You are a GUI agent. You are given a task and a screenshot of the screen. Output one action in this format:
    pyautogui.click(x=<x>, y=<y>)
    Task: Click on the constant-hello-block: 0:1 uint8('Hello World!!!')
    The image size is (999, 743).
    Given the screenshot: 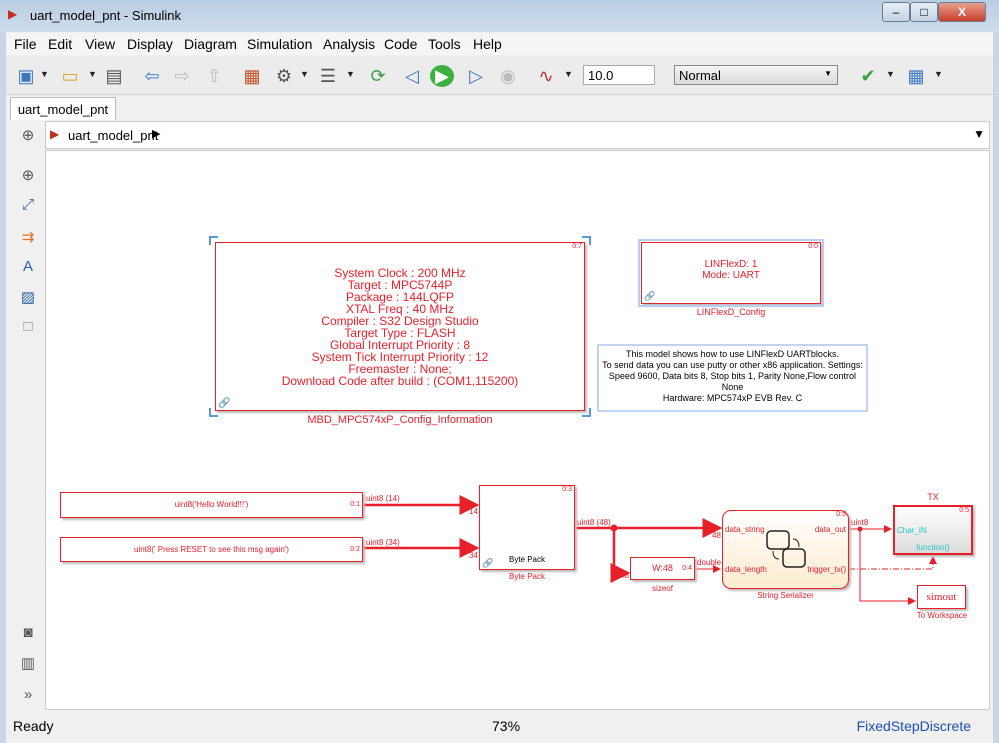 What is the action you would take?
    pyautogui.click(x=211, y=505)
    